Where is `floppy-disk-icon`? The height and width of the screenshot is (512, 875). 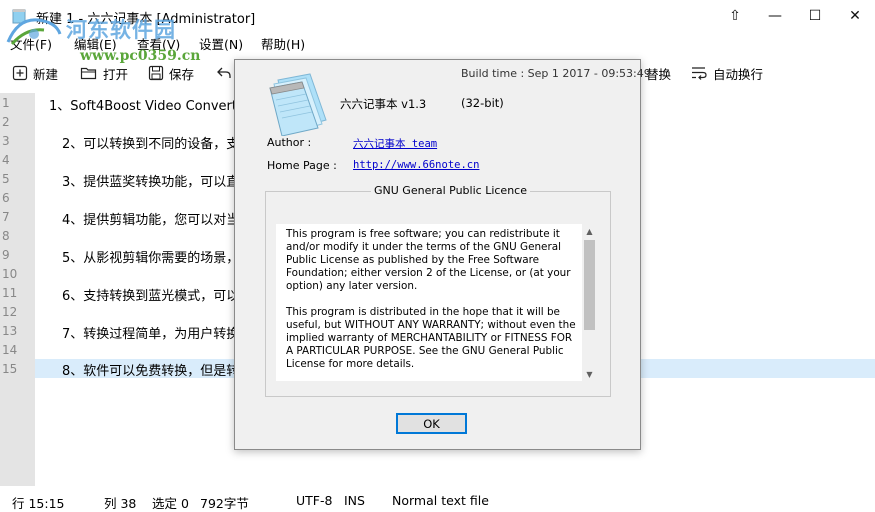
floppy-disk-icon is located at coordinates (156, 73).